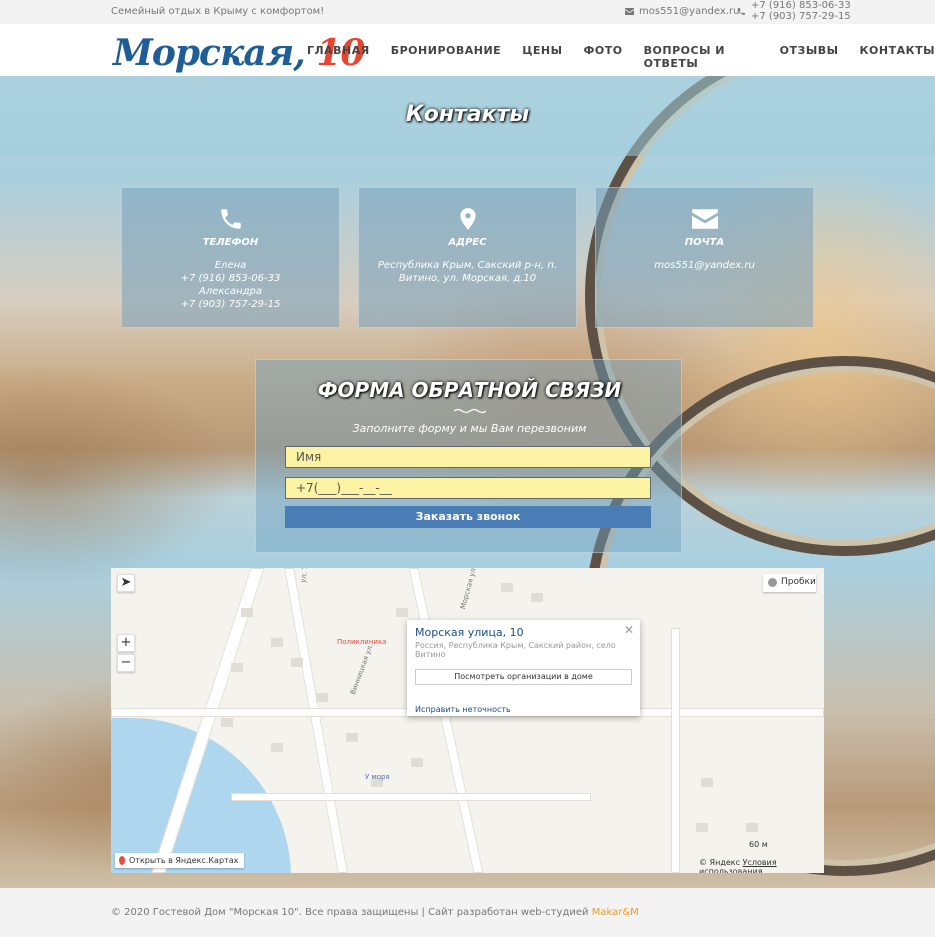 This screenshot has height=937, width=935. I want to click on form-subtitle: Заполните форму и мы Вам перезвоним, so click(469, 428).